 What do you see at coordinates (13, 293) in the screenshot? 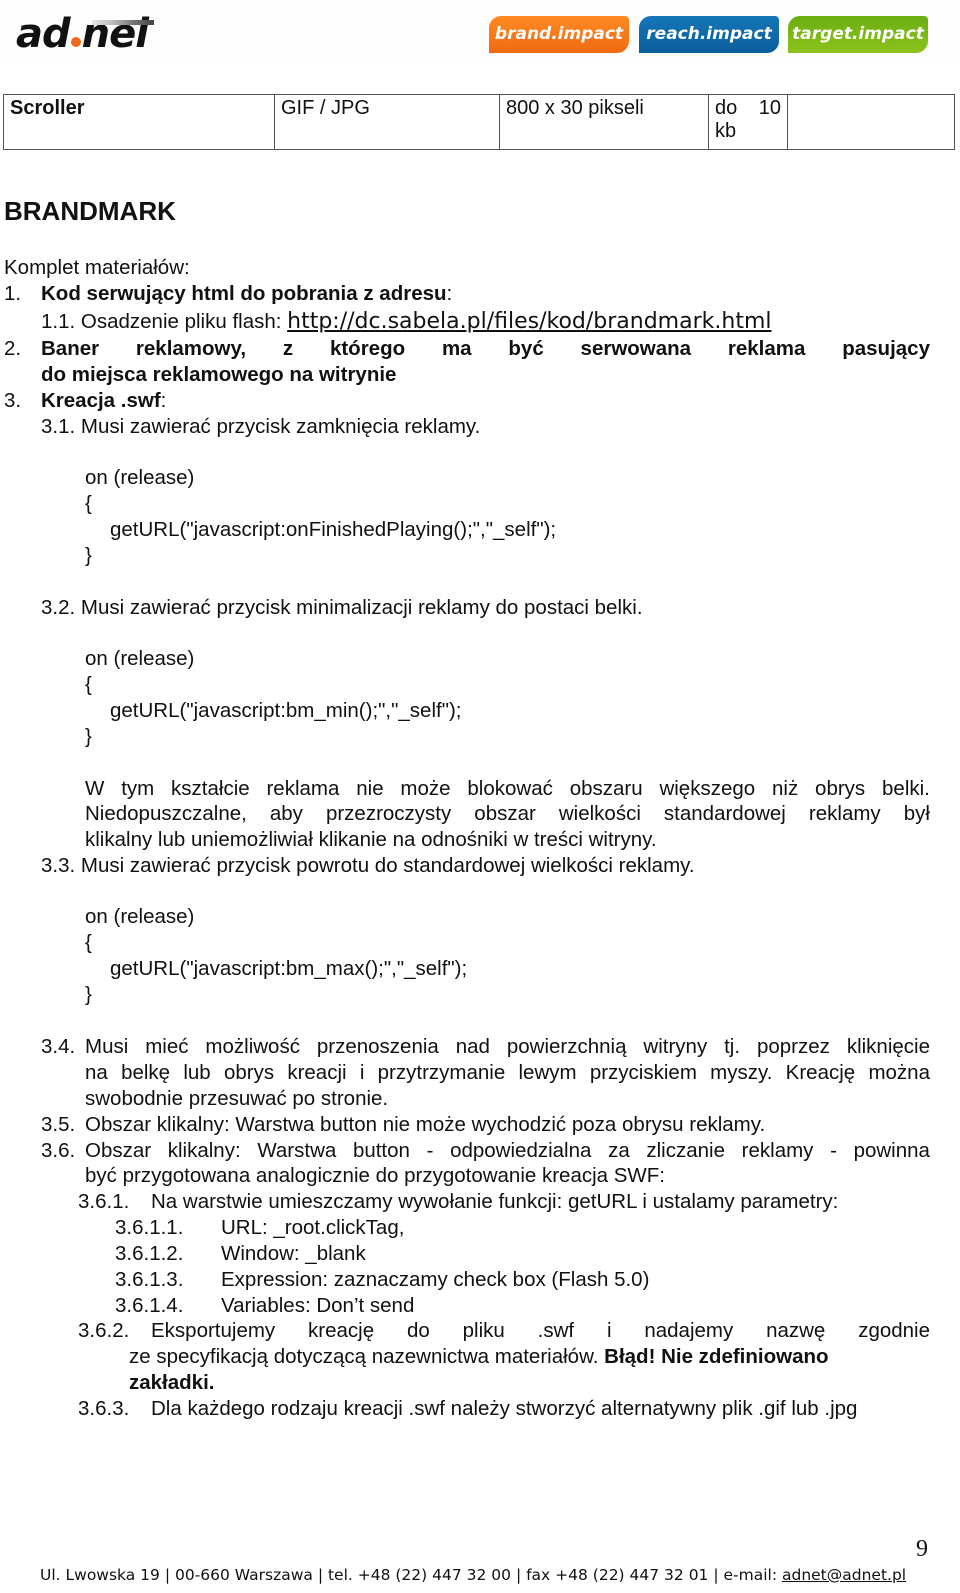
I see `list-number: 1.` at bounding box center [13, 293].